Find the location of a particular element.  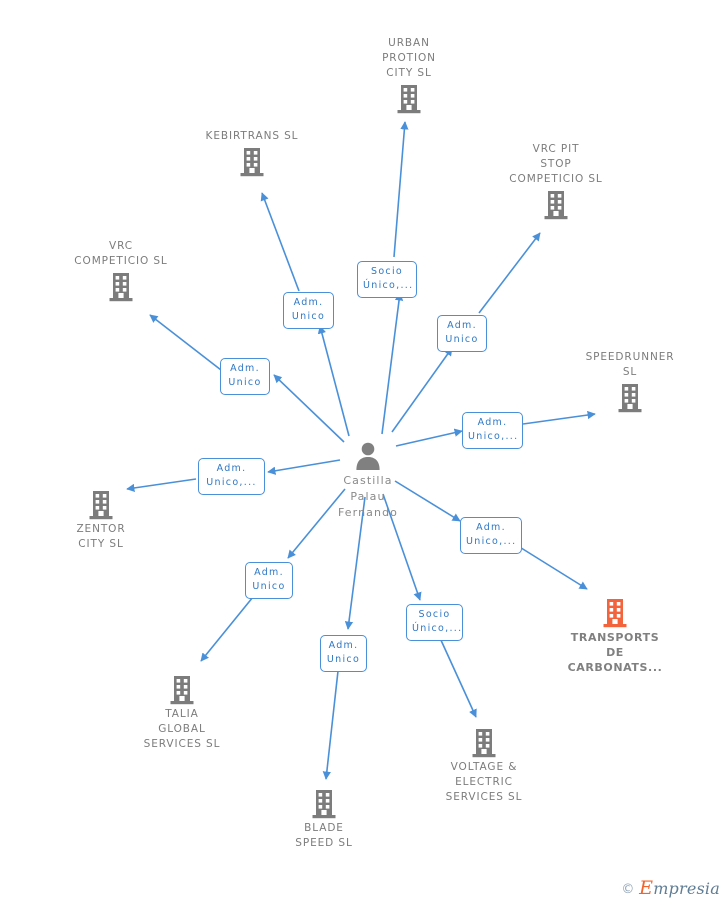

node-vrc-competicio: VRC COMPETICIO SL is located at coordinates (121, 270).